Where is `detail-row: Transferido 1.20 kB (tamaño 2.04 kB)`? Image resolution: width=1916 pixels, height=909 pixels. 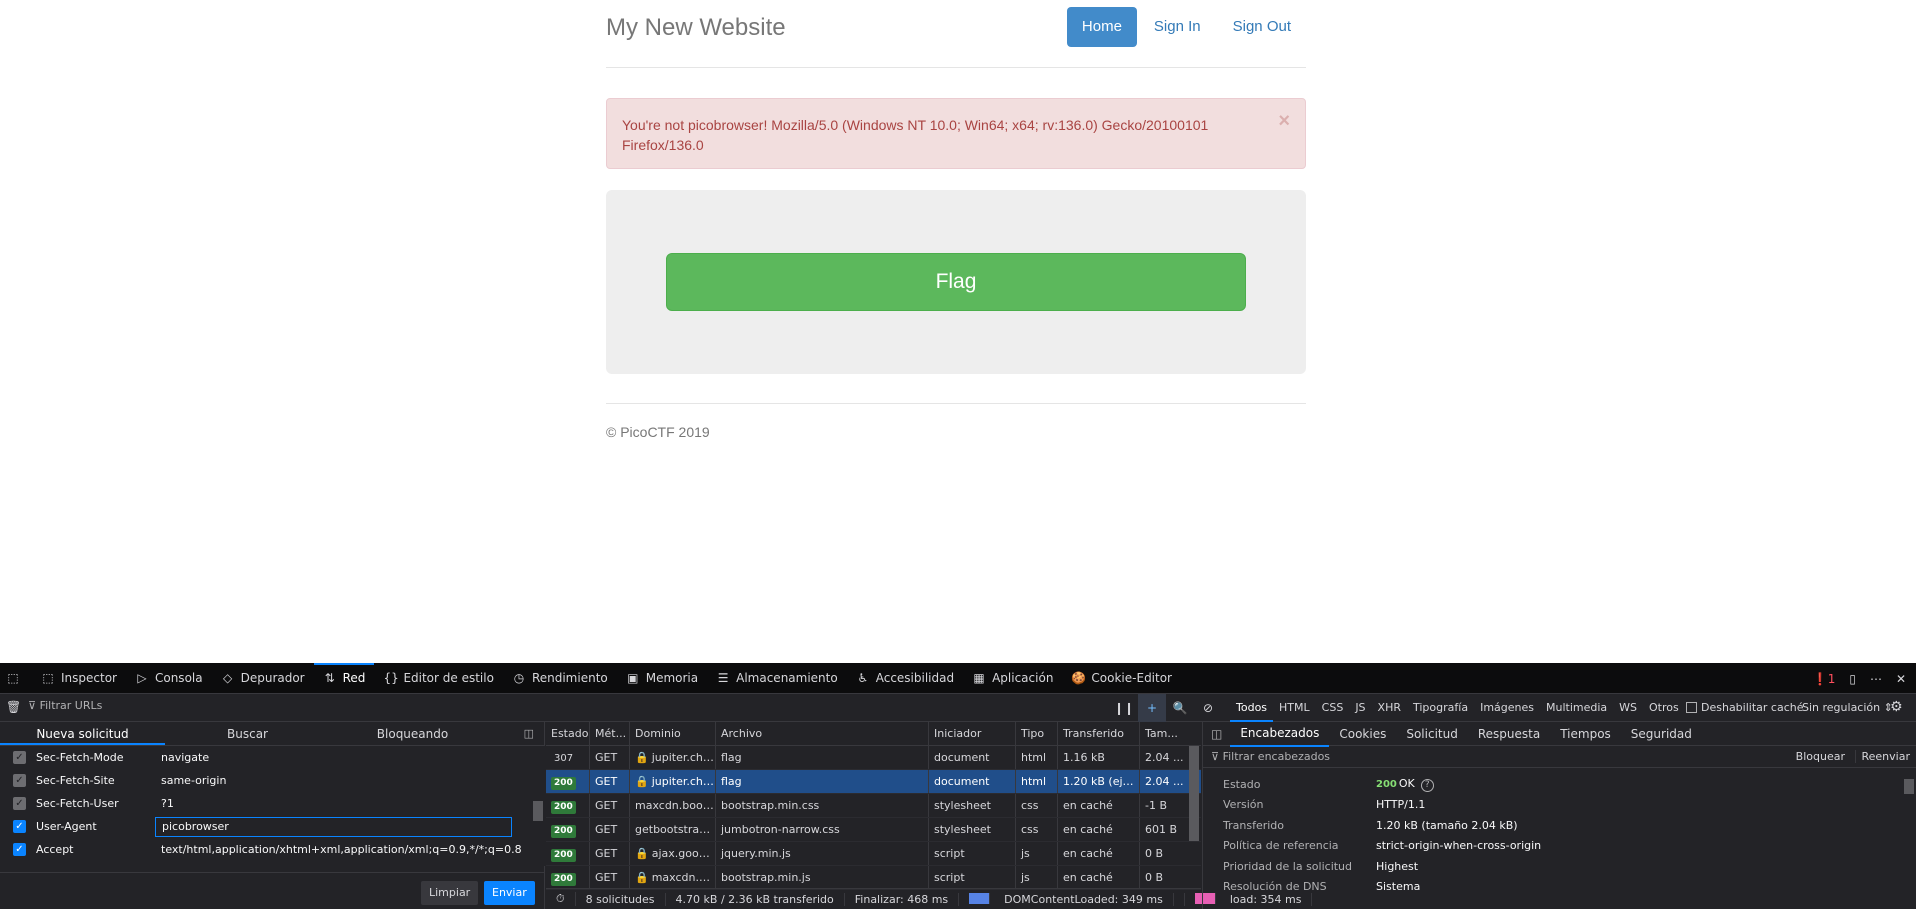
detail-row: Transferido 1.20 kB (tamaño 2.04 kB) is located at coordinates (1370, 825).